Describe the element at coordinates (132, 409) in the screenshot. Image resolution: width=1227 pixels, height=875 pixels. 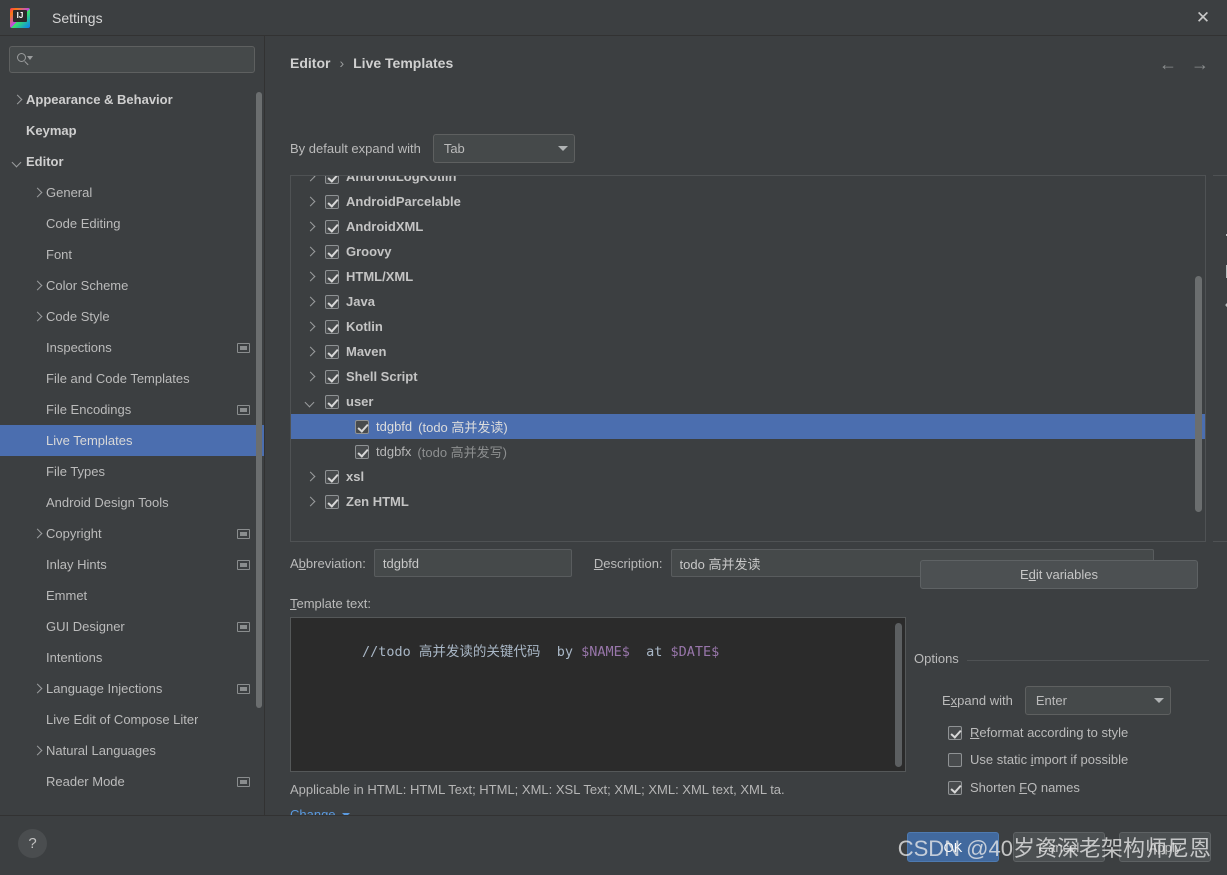
I see `sidebar-item-file-encodings: File Encodings` at that location.